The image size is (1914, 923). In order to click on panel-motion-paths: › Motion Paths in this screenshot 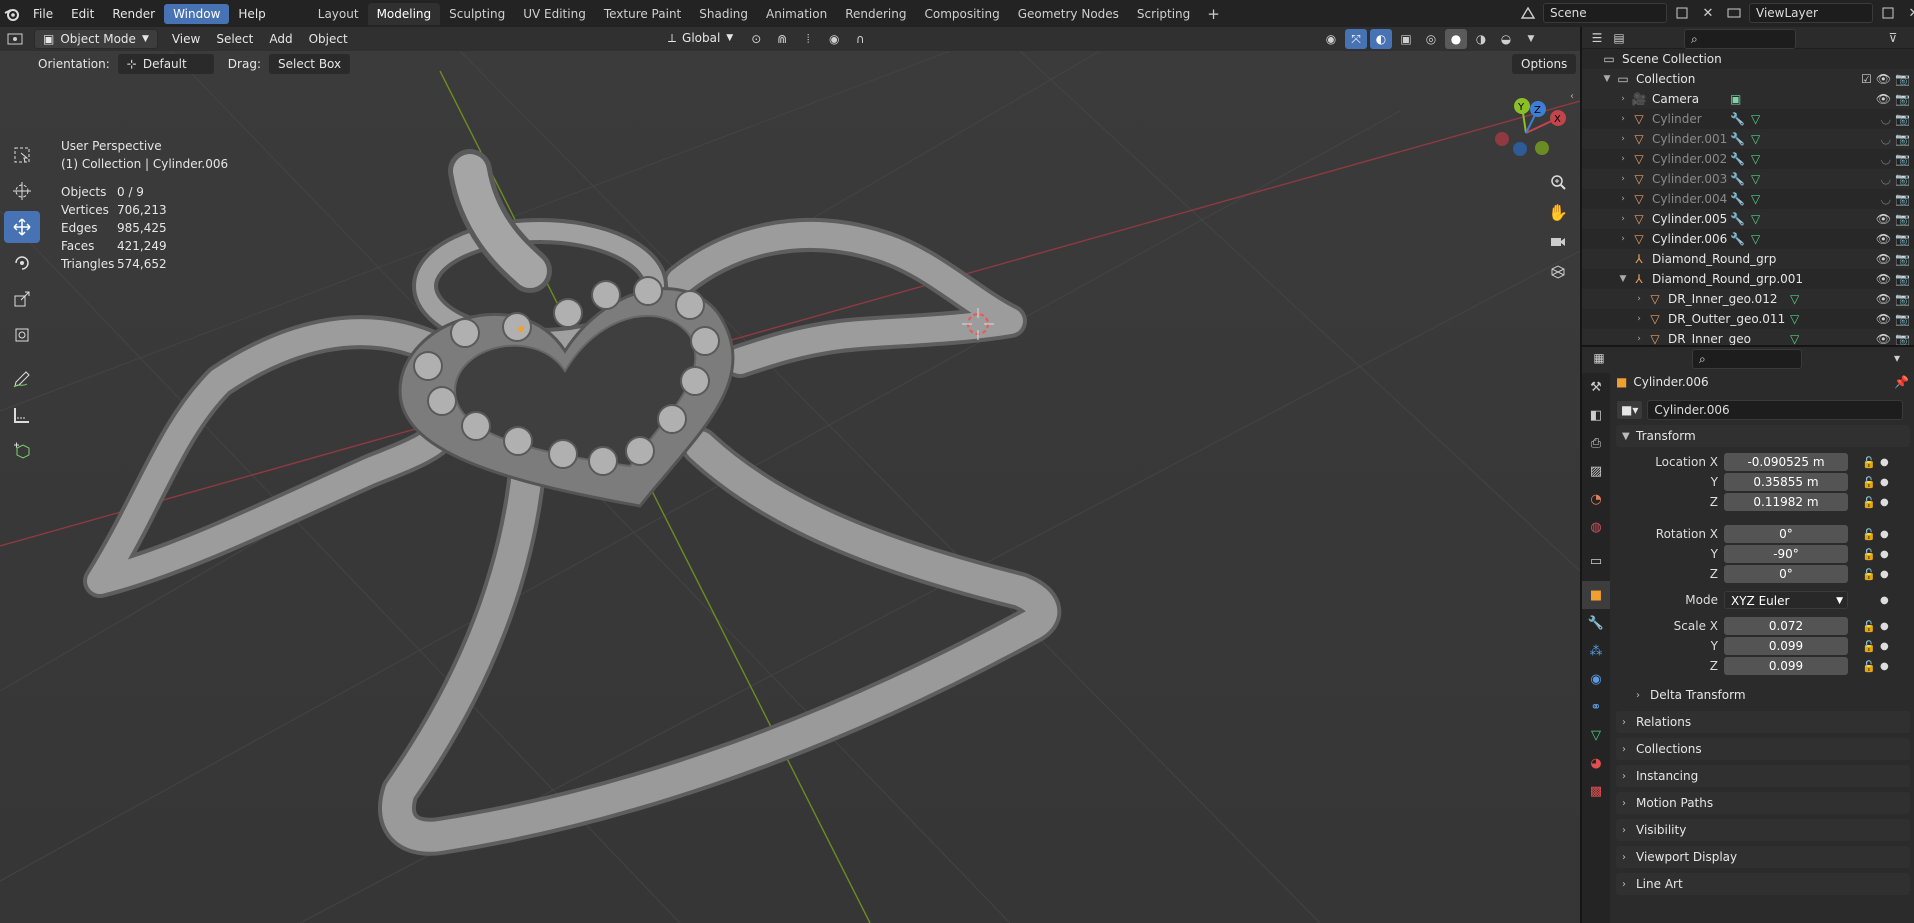, I will do `click(1763, 803)`.